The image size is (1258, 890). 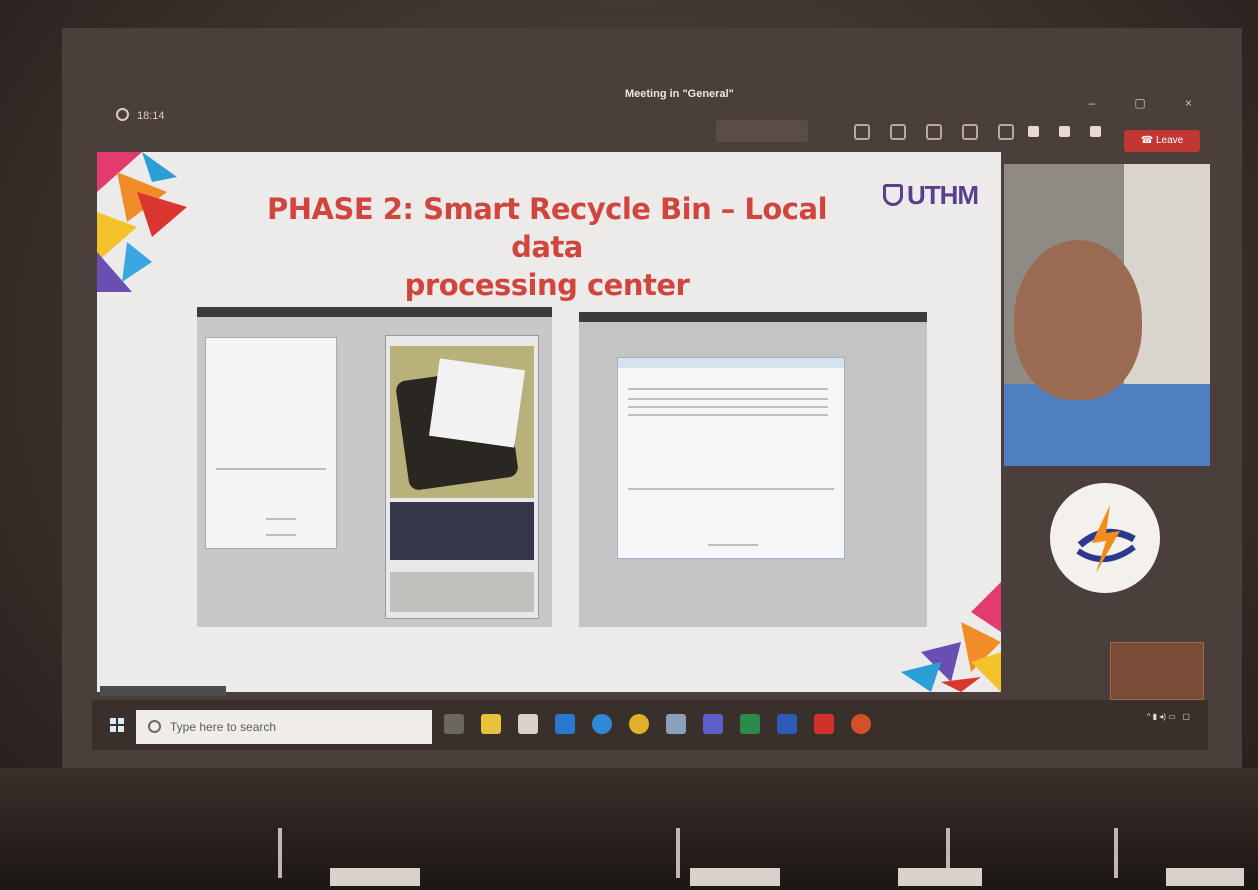 I want to click on more-icon, so click(x=1006, y=132).